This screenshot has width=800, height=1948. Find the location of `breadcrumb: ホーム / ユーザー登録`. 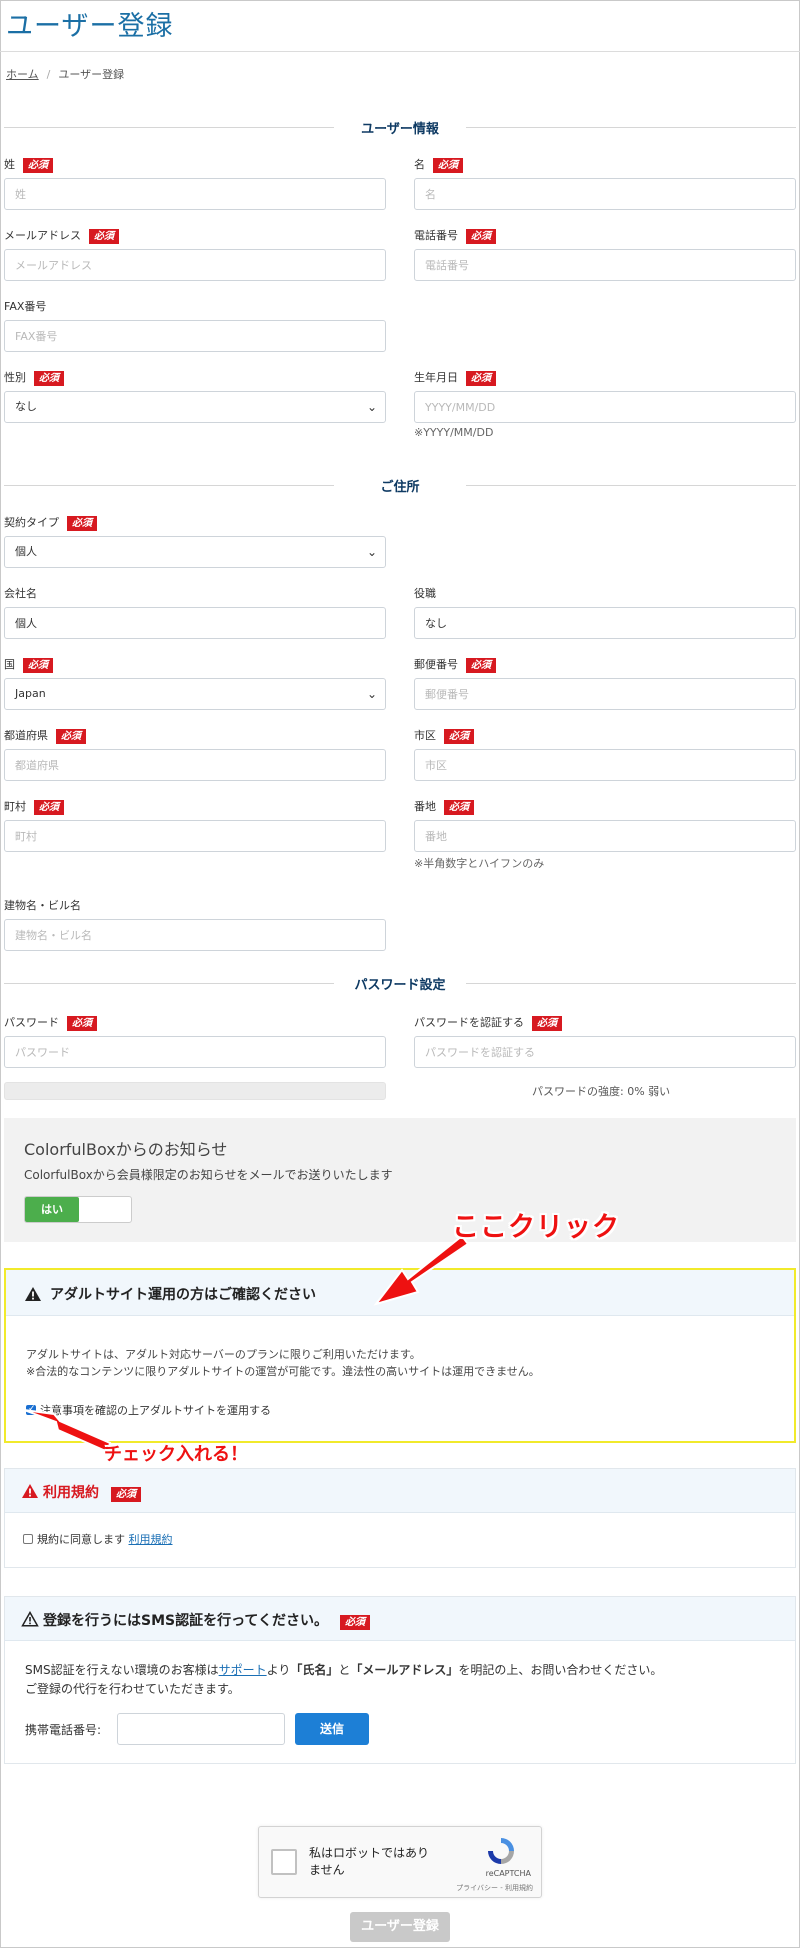

breadcrumb: ホーム / ユーザー登録 is located at coordinates (65, 74).